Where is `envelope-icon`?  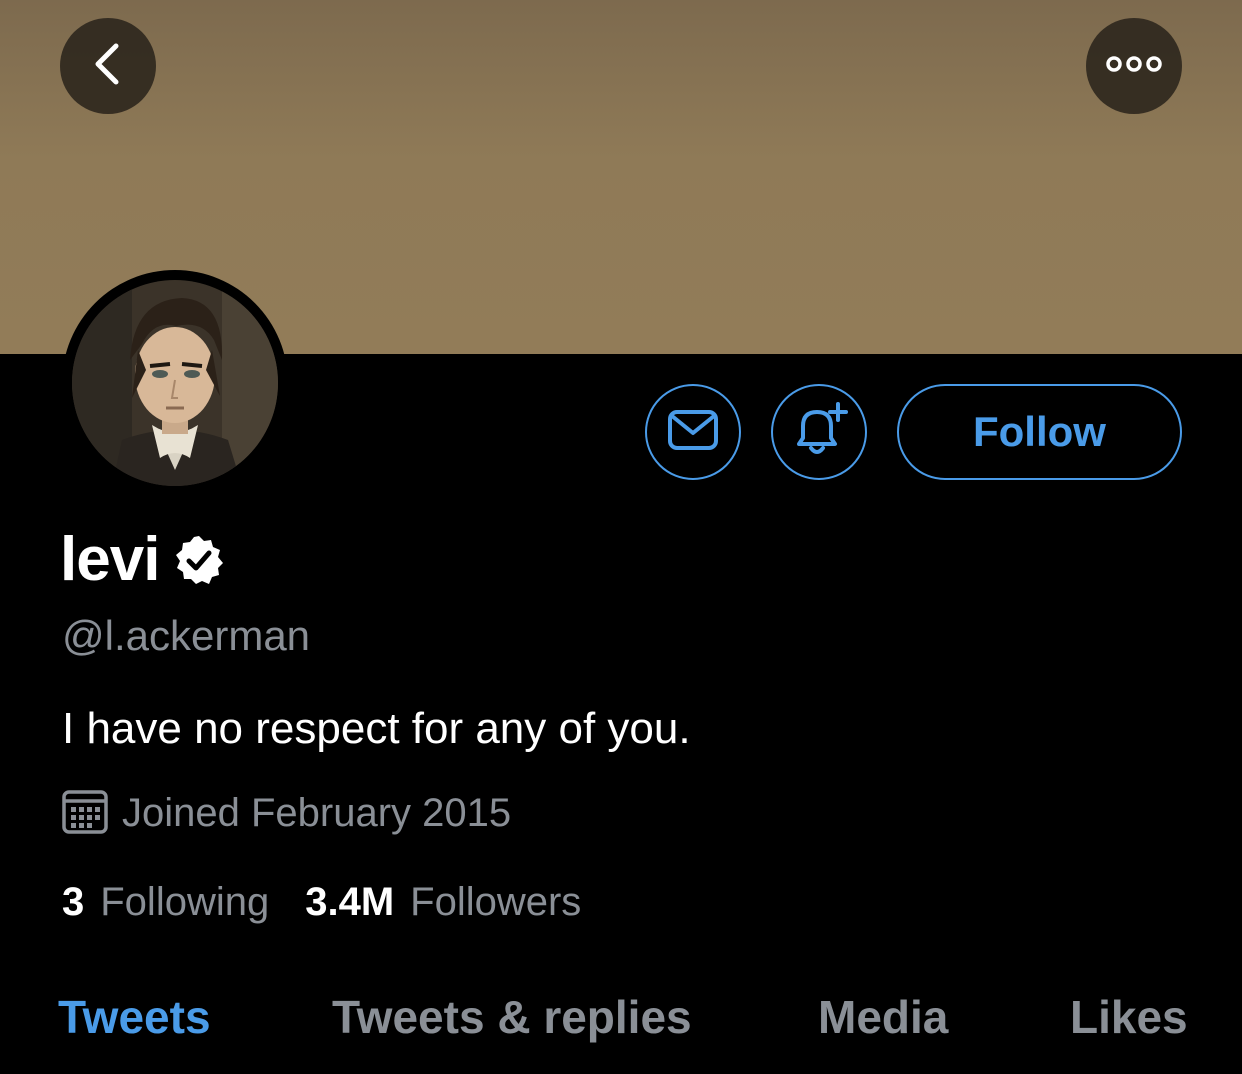 envelope-icon is located at coordinates (693, 432).